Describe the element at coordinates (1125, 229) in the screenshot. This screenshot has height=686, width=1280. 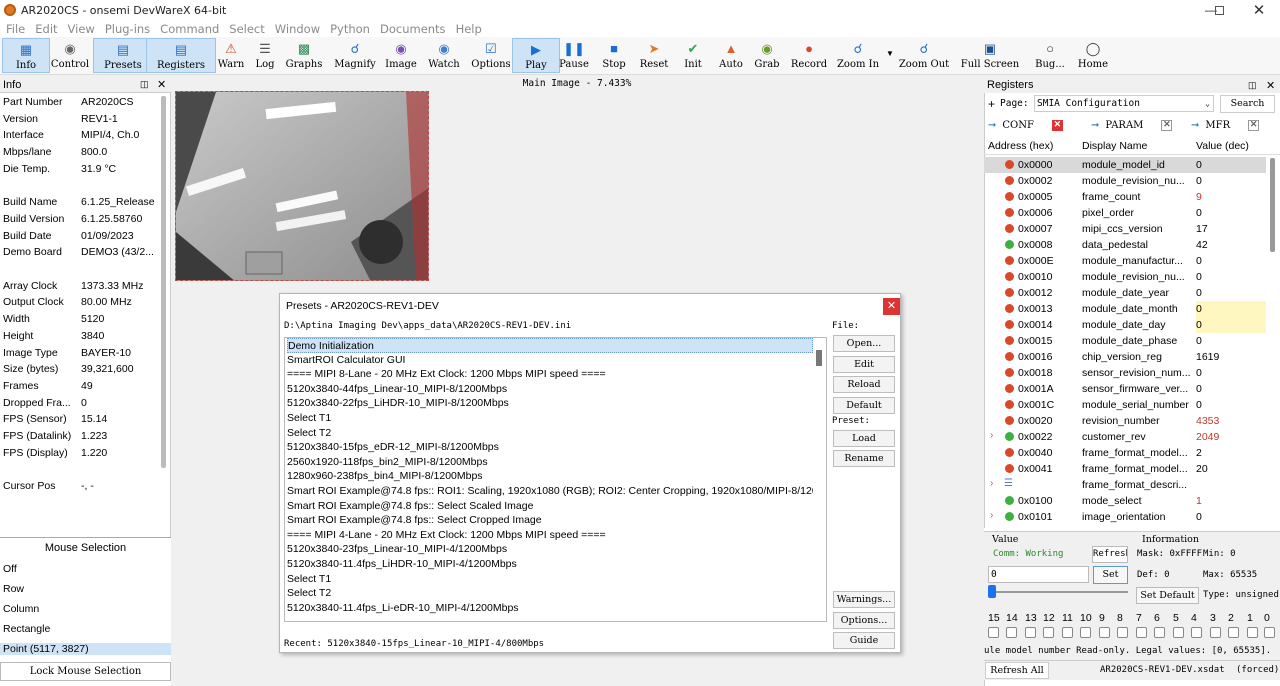
I see `register-row: 0x0007 mipi_ccs_version 17` at that location.